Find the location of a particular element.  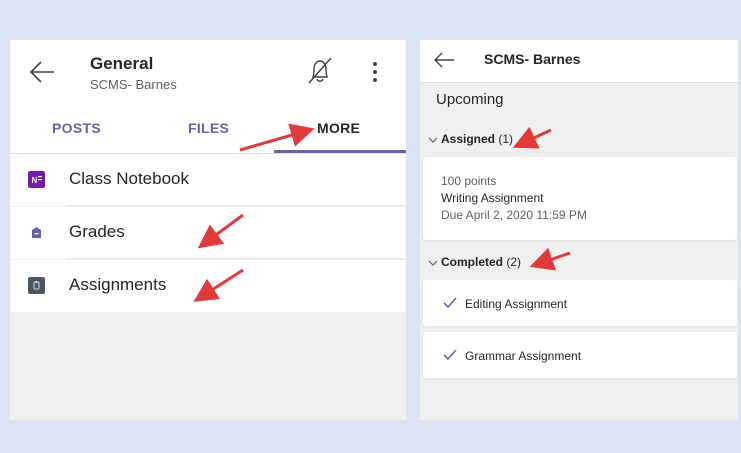

list-item-assignments: Assignments is located at coordinates (208, 286).